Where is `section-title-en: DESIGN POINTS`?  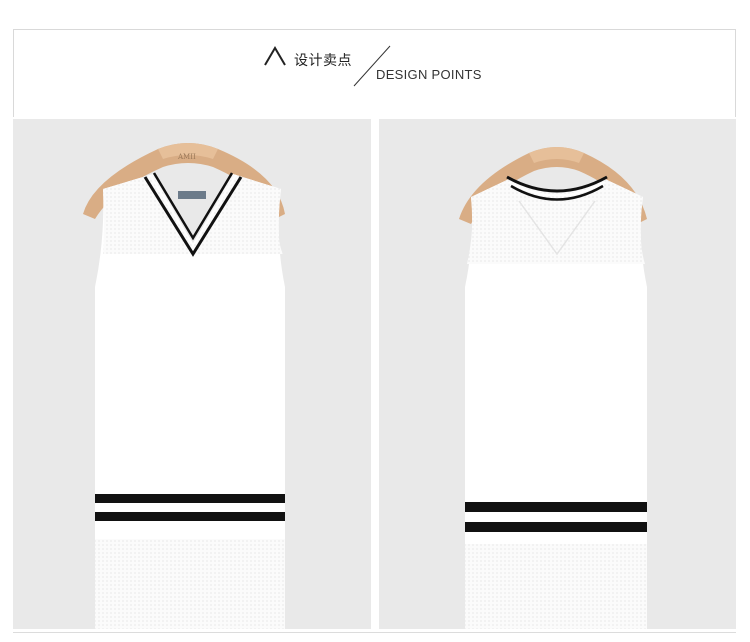 section-title-en: DESIGN POINTS is located at coordinates (429, 74).